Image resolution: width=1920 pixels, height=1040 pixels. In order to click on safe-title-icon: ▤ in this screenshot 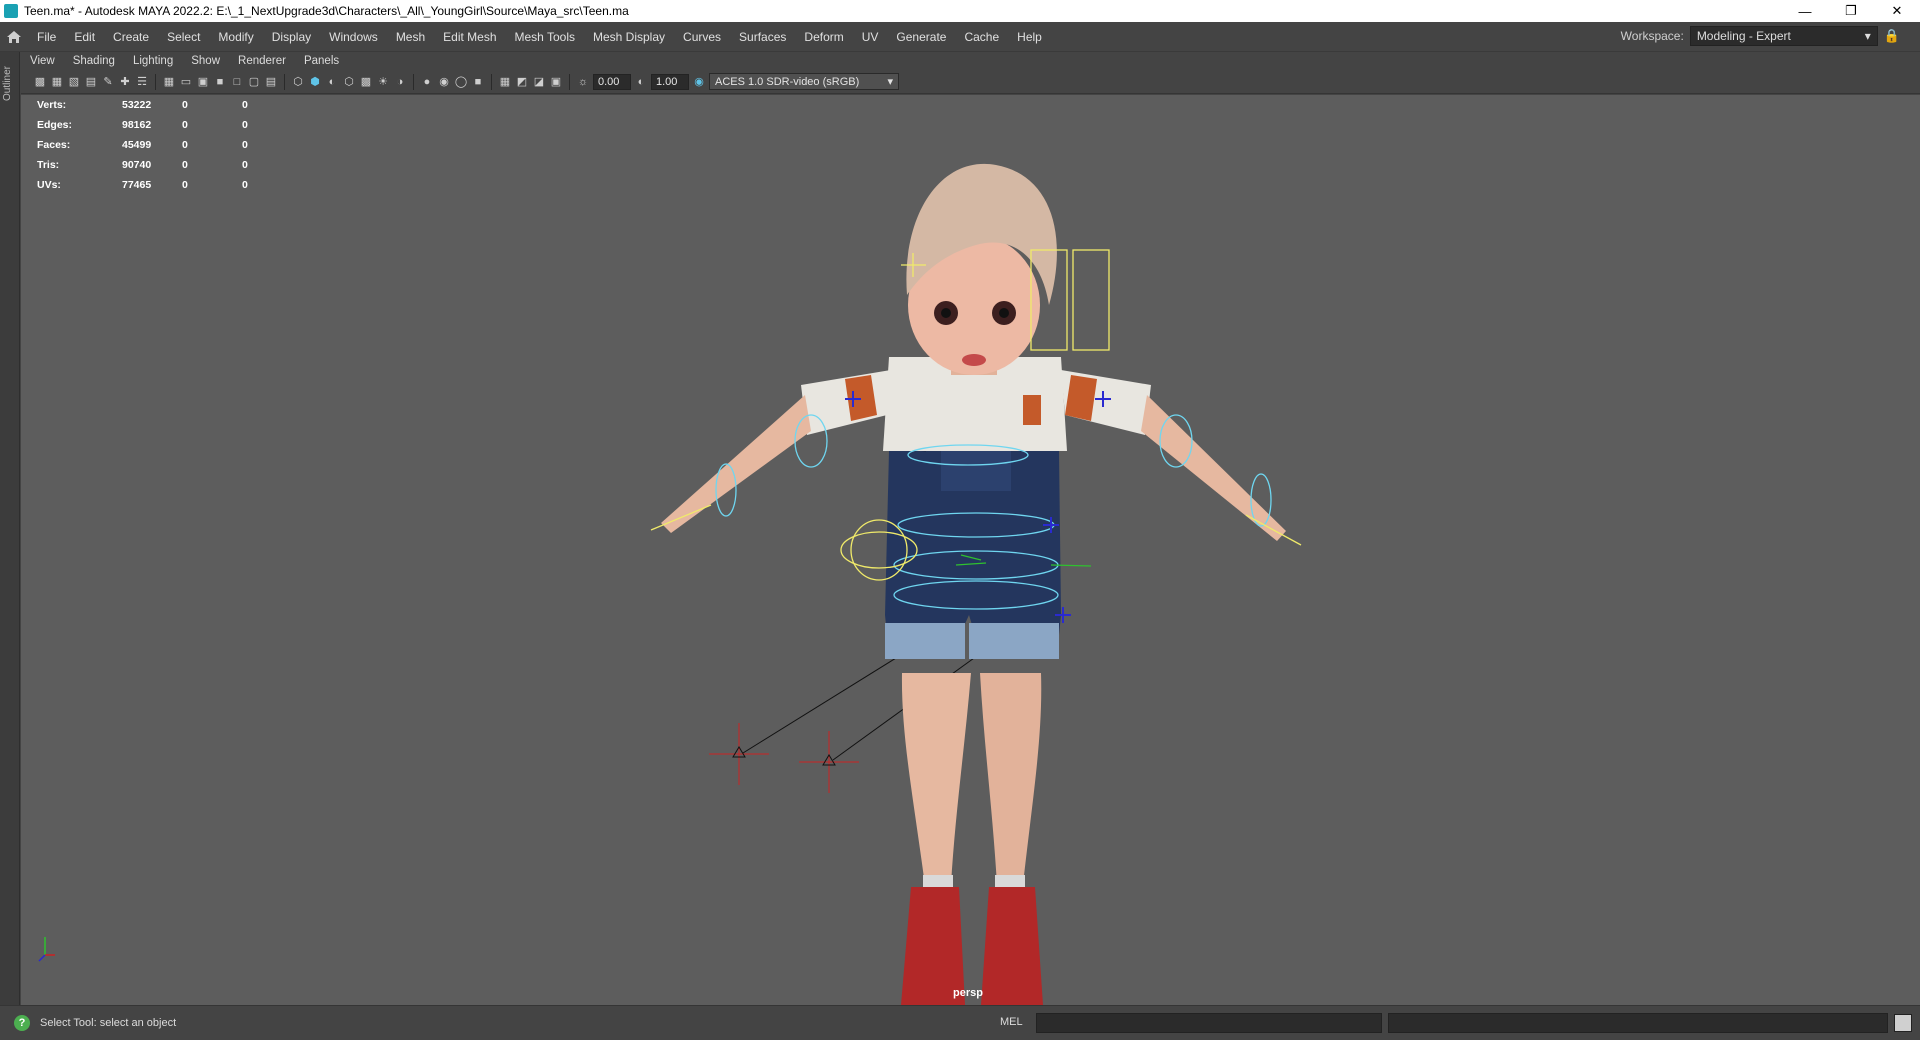, I will do `click(271, 82)`.